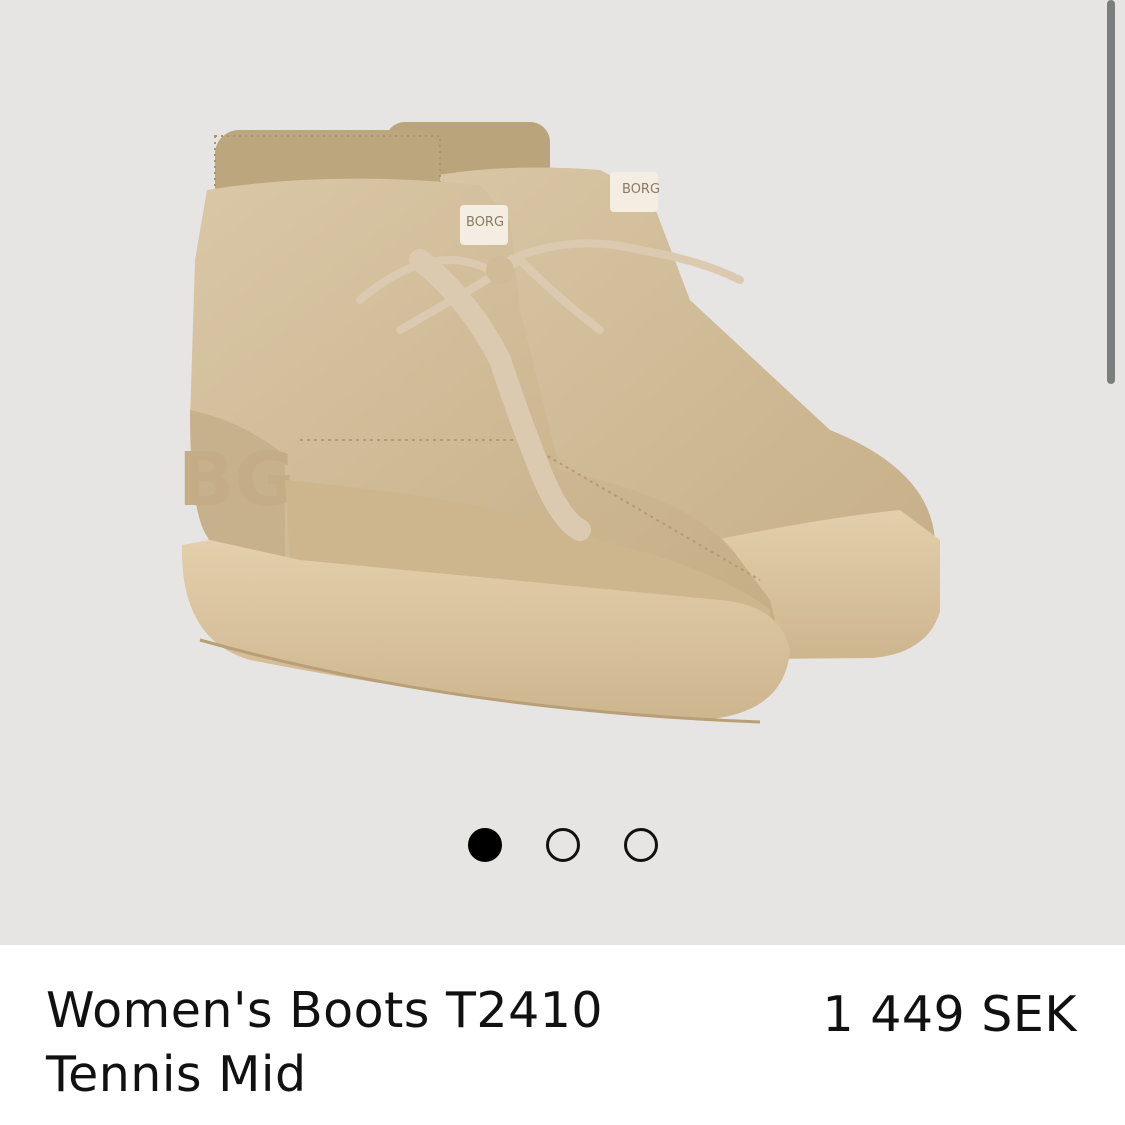 The height and width of the screenshot is (1125, 1125). I want to click on heel-logo: BG, so click(236, 480).